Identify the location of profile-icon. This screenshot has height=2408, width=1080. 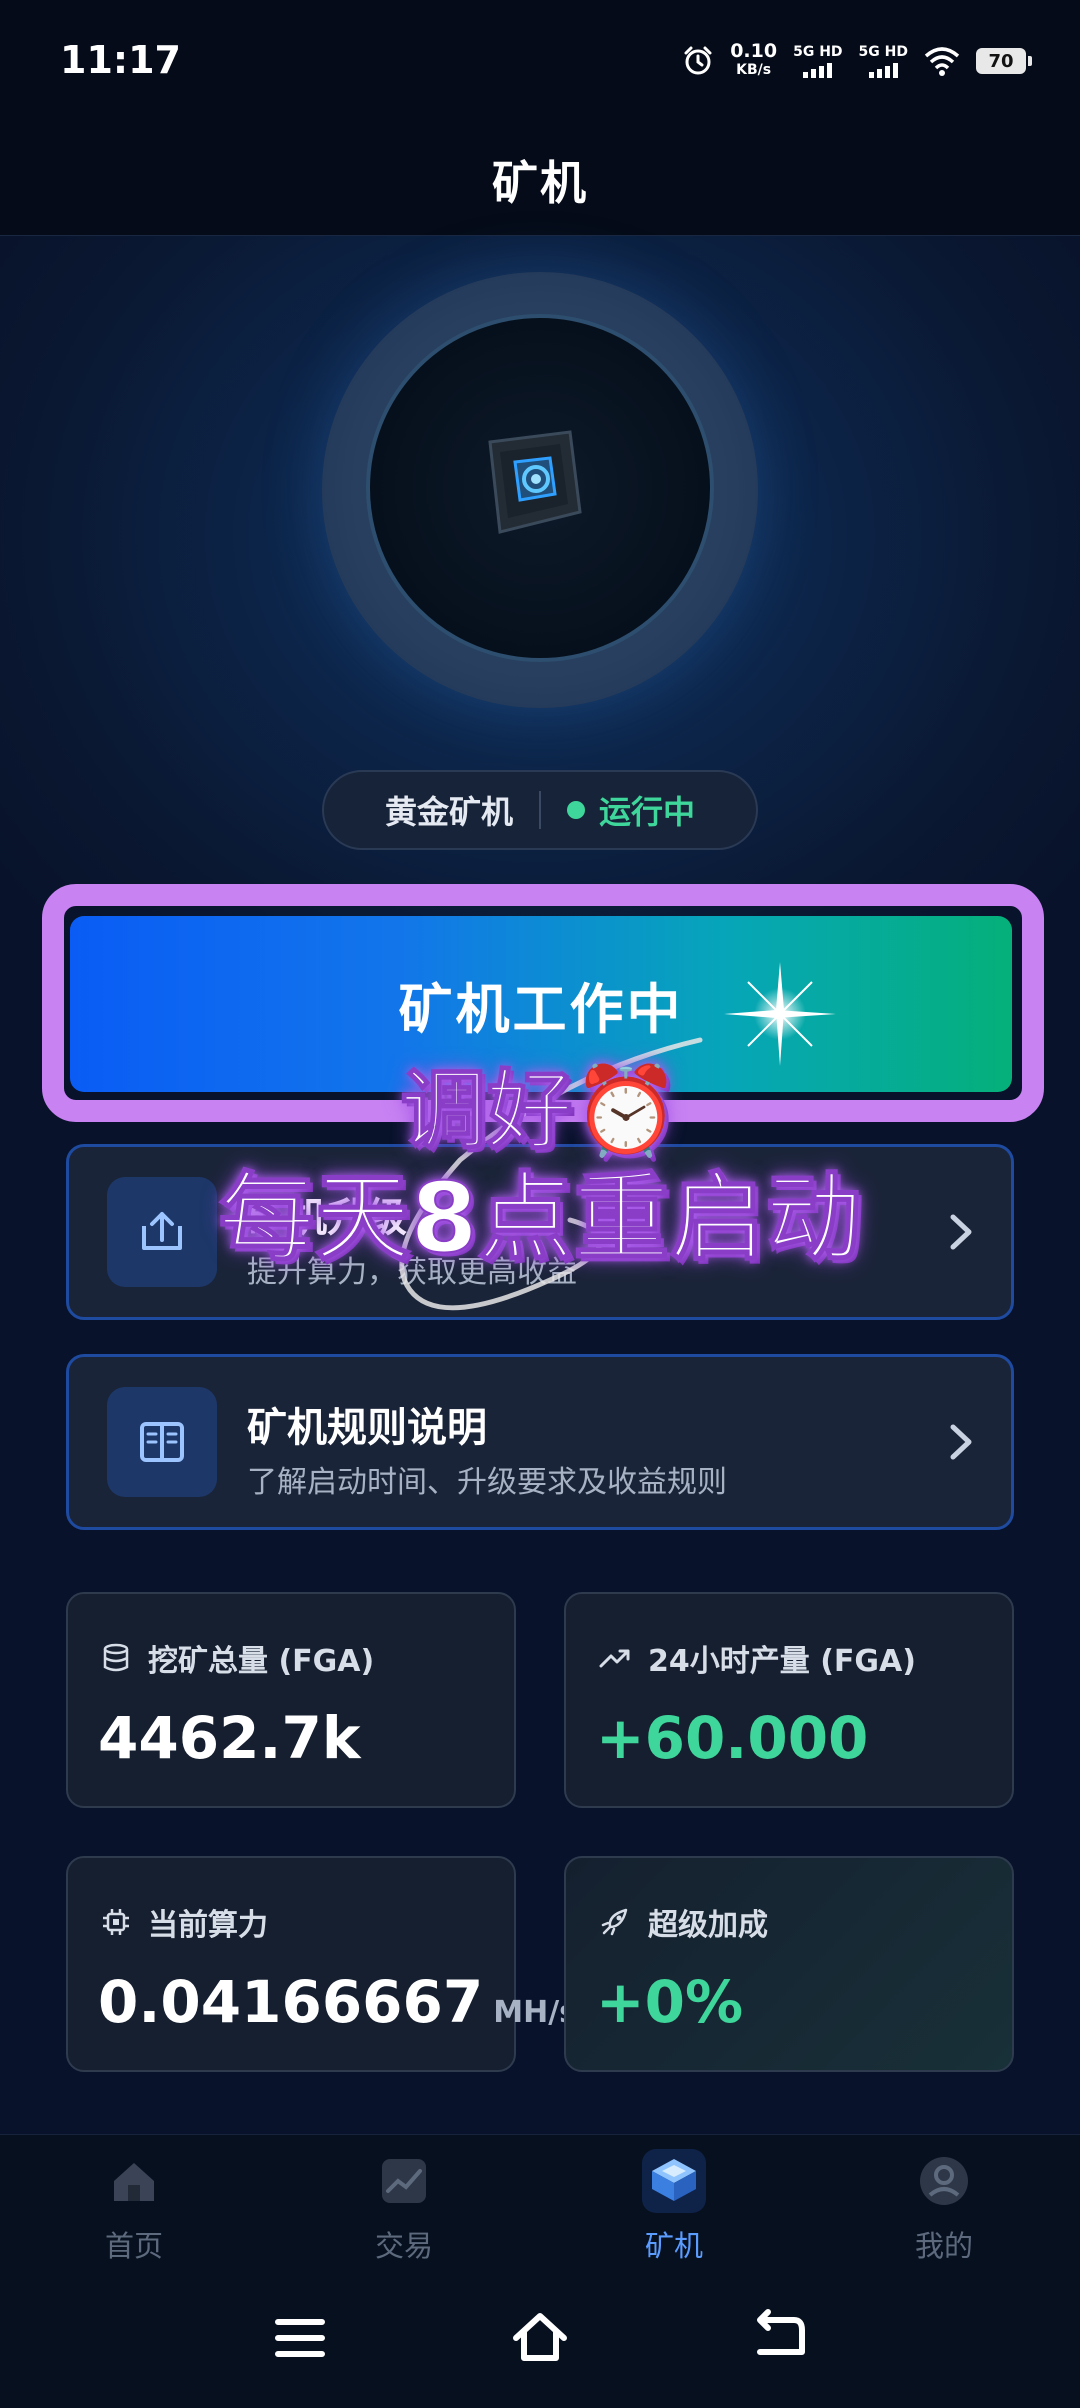
(944, 2181).